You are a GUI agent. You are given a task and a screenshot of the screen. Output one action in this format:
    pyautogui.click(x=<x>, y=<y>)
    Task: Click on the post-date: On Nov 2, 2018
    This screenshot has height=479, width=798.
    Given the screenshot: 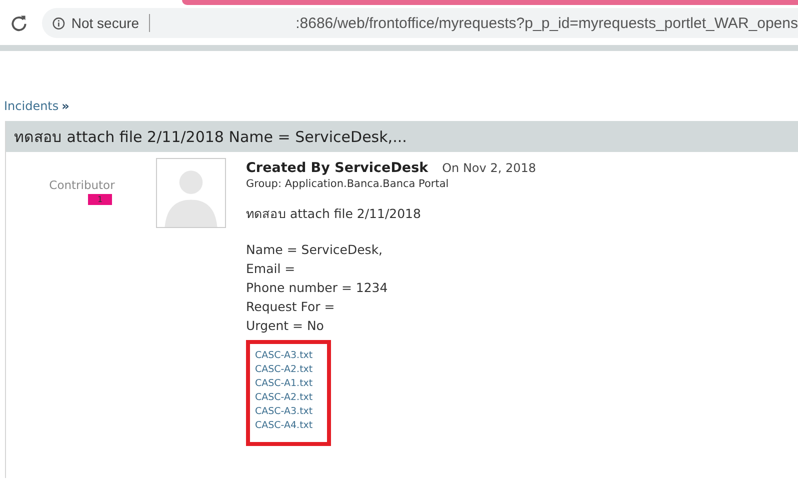 What is the action you would take?
    pyautogui.click(x=489, y=168)
    